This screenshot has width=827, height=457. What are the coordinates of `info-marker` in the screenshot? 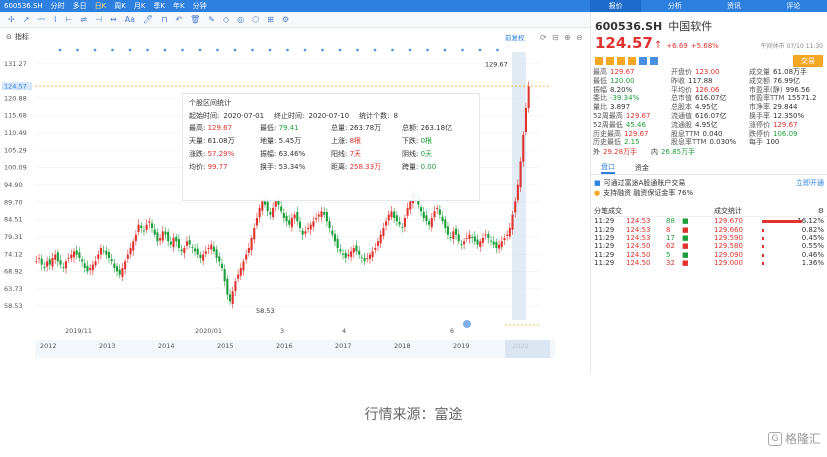 It's located at (467, 324).